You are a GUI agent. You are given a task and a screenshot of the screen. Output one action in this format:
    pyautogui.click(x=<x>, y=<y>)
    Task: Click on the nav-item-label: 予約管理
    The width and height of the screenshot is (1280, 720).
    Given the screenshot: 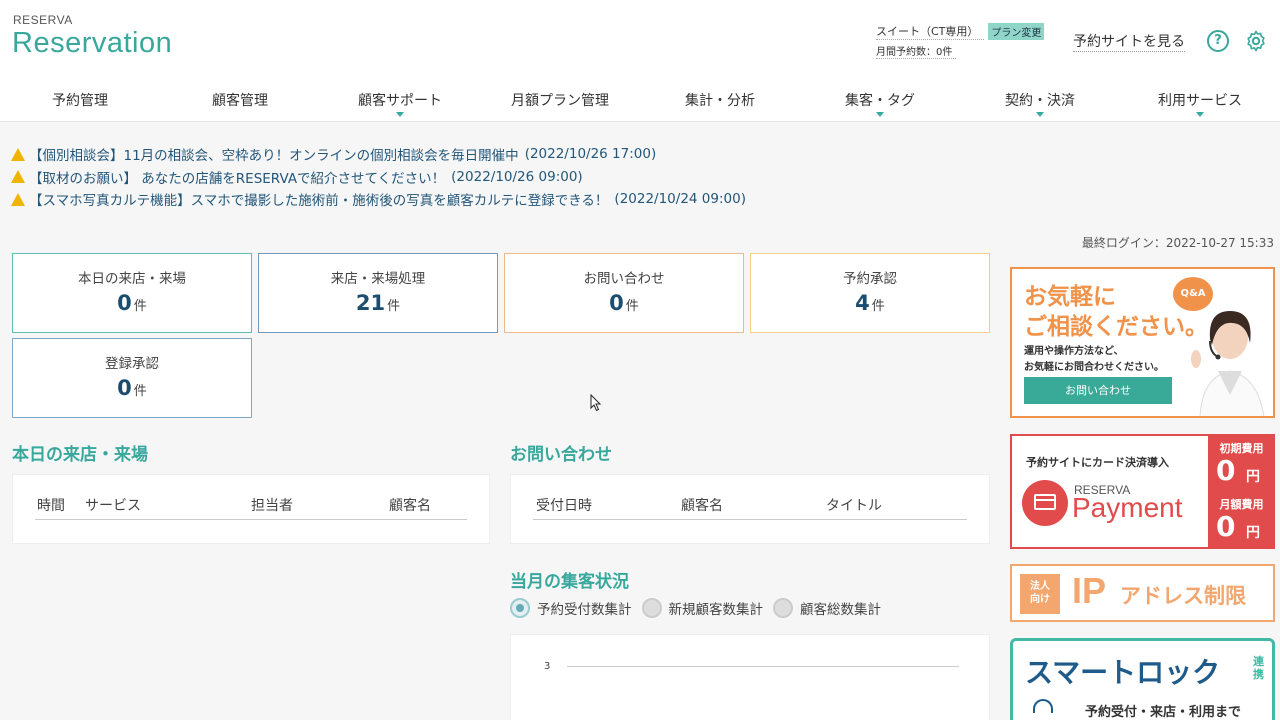 What is the action you would take?
    pyautogui.click(x=80, y=101)
    